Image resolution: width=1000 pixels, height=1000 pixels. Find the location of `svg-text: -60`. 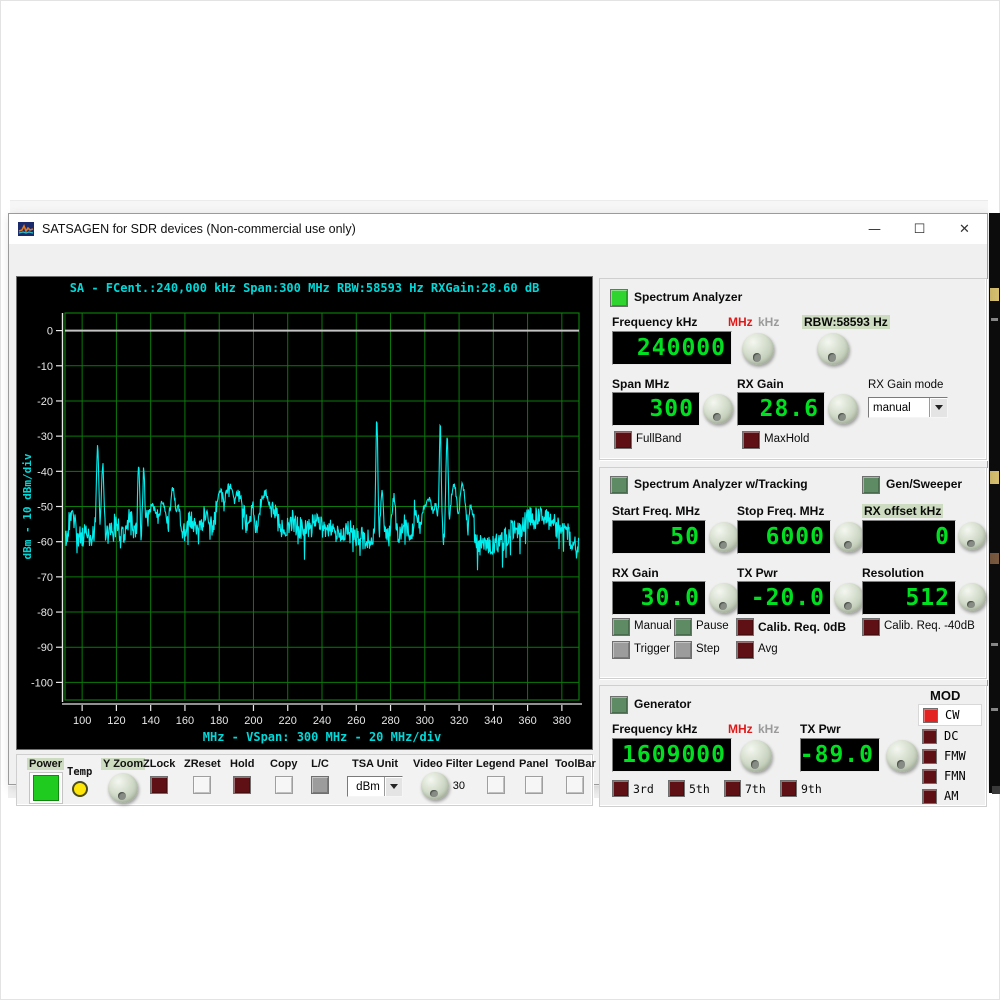

svg-text: -60 is located at coordinates (45, 543).